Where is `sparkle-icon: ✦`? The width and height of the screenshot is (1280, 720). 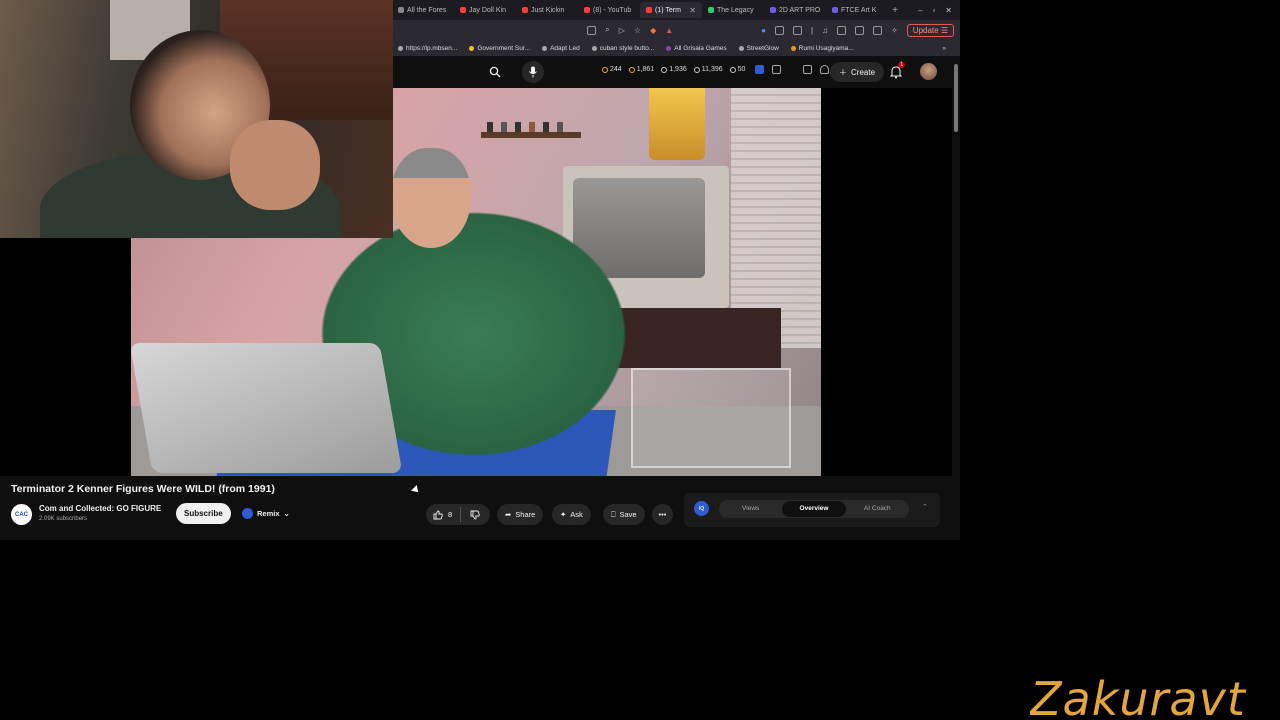 sparkle-icon: ✦ is located at coordinates (563, 514).